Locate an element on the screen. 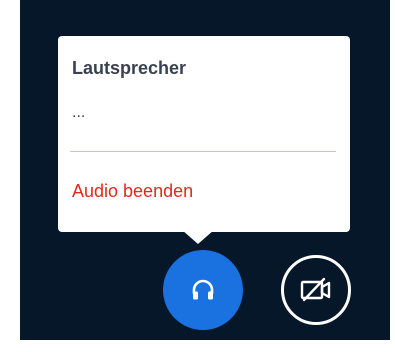 This screenshot has height=352, width=395. video-off-icon is located at coordinates (315, 289).